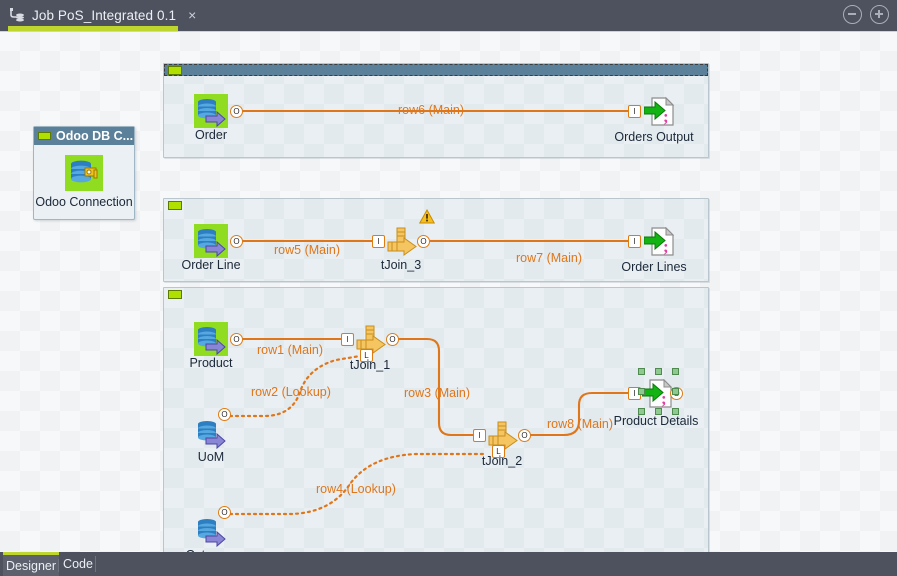 Image resolution: width=897 pixels, height=576 pixels. I want to click on component-order: O Order, so click(218, 118).